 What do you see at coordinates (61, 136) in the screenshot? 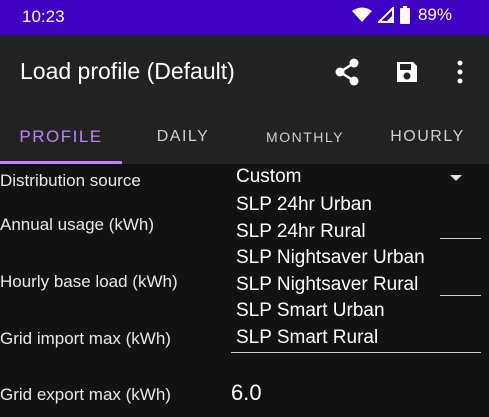
I see `tab-profile: PROFILE` at bounding box center [61, 136].